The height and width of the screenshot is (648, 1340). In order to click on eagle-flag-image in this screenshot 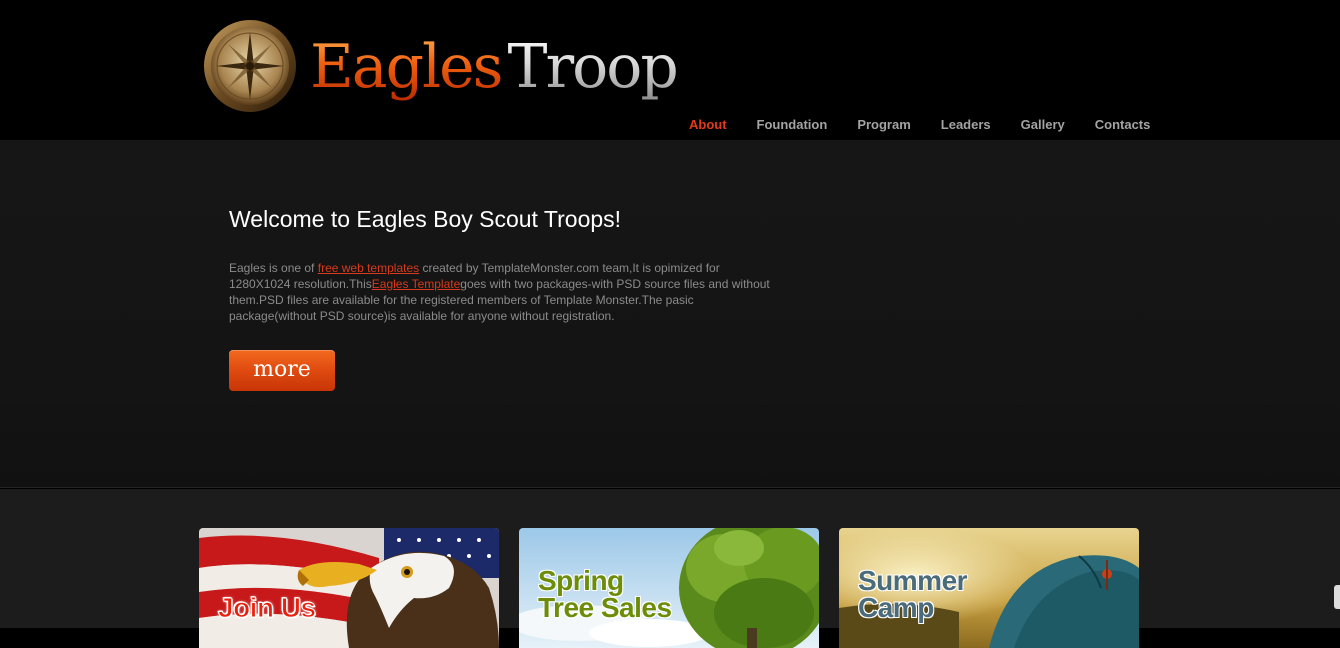, I will do `click(349, 588)`.